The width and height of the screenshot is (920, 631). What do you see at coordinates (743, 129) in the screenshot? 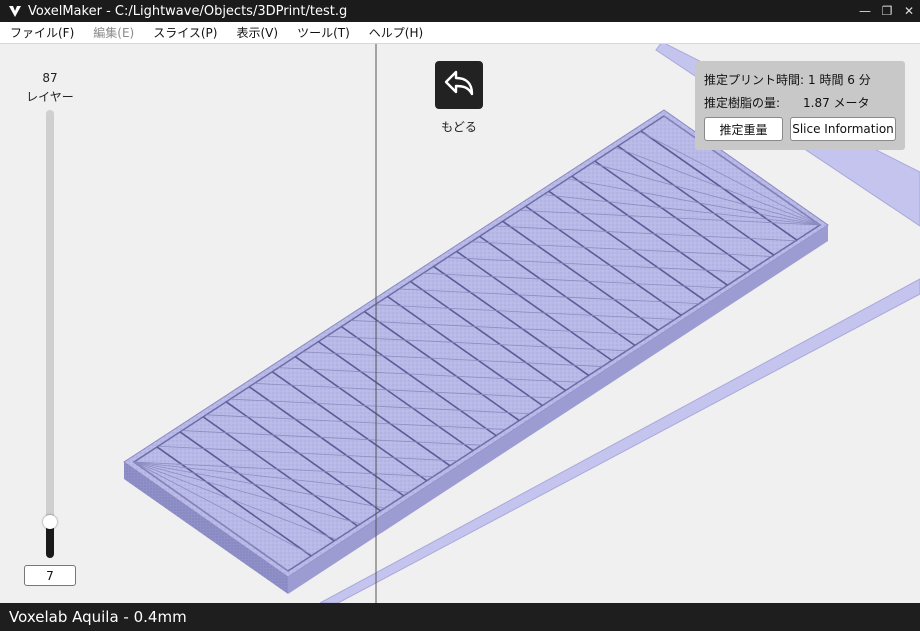
I see `estimate-weight-button: 推定重量` at bounding box center [743, 129].